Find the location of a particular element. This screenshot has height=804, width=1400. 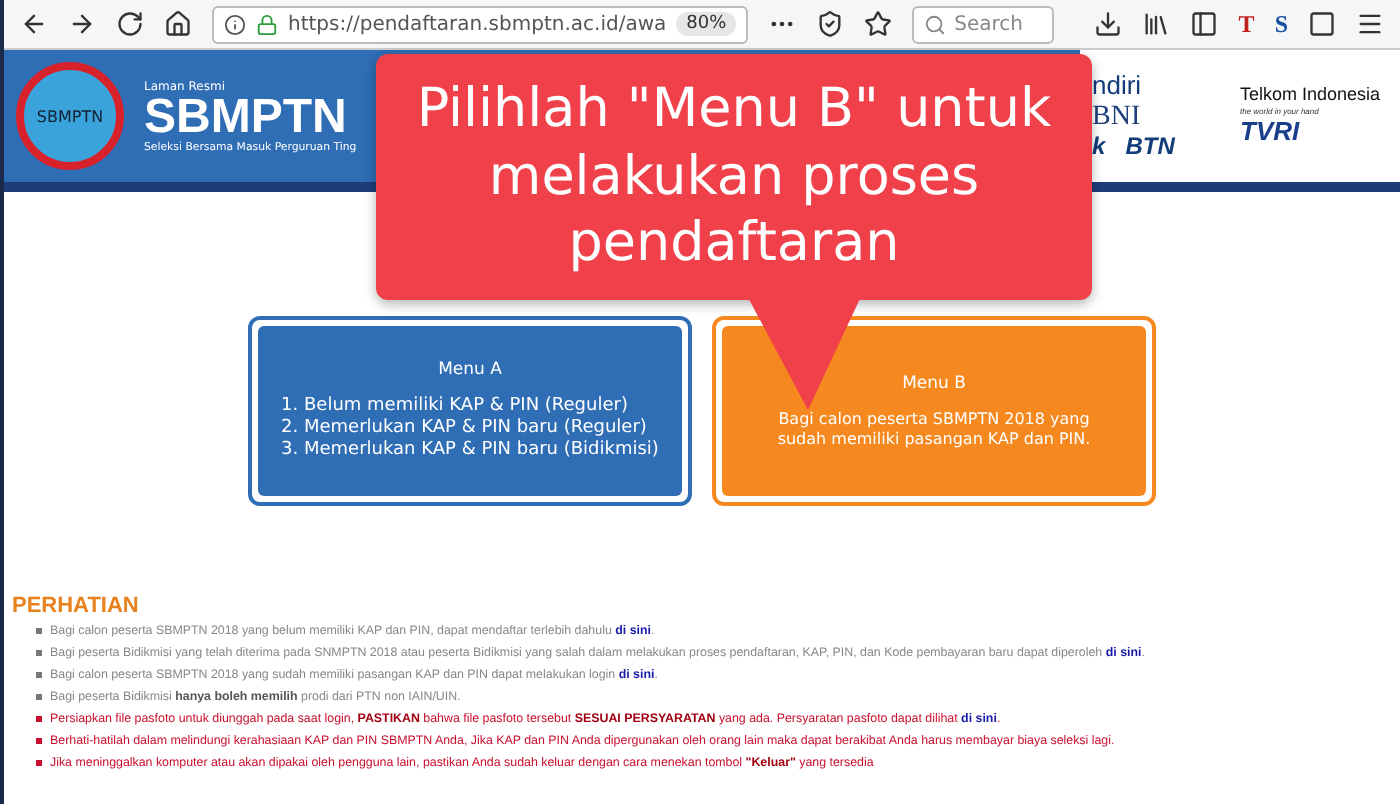

sponsor-logo: TVRI is located at coordinates (1271, 132).